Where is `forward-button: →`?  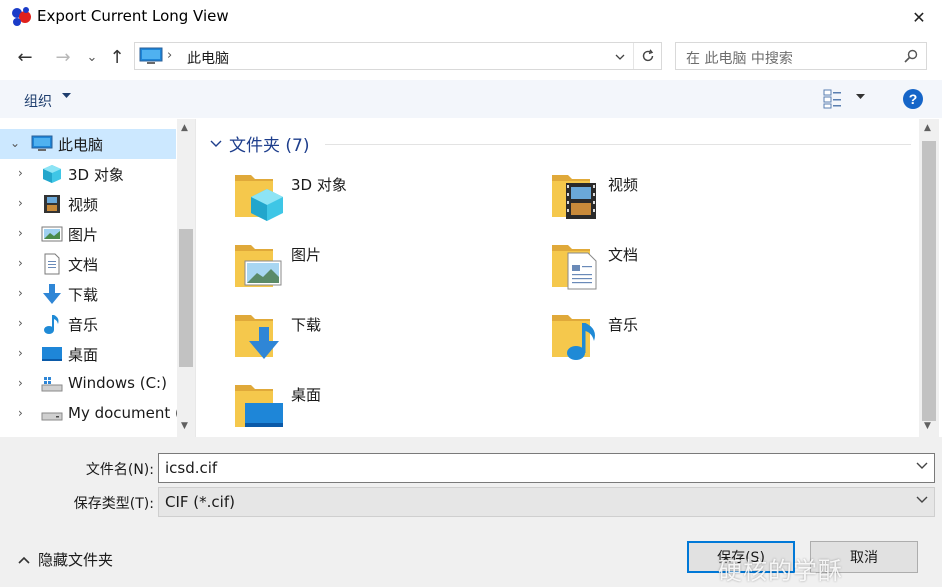 forward-button: → is located at coordinates (63, 57).